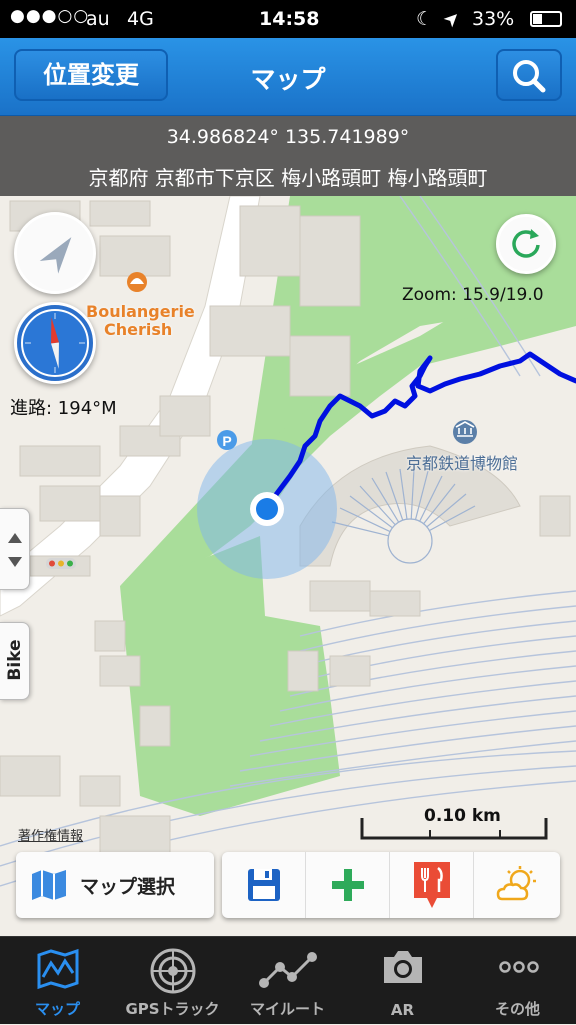 The image size is (576, 1025). I want to click on tab-my-route-label: マイルート, so click(287, 1009).